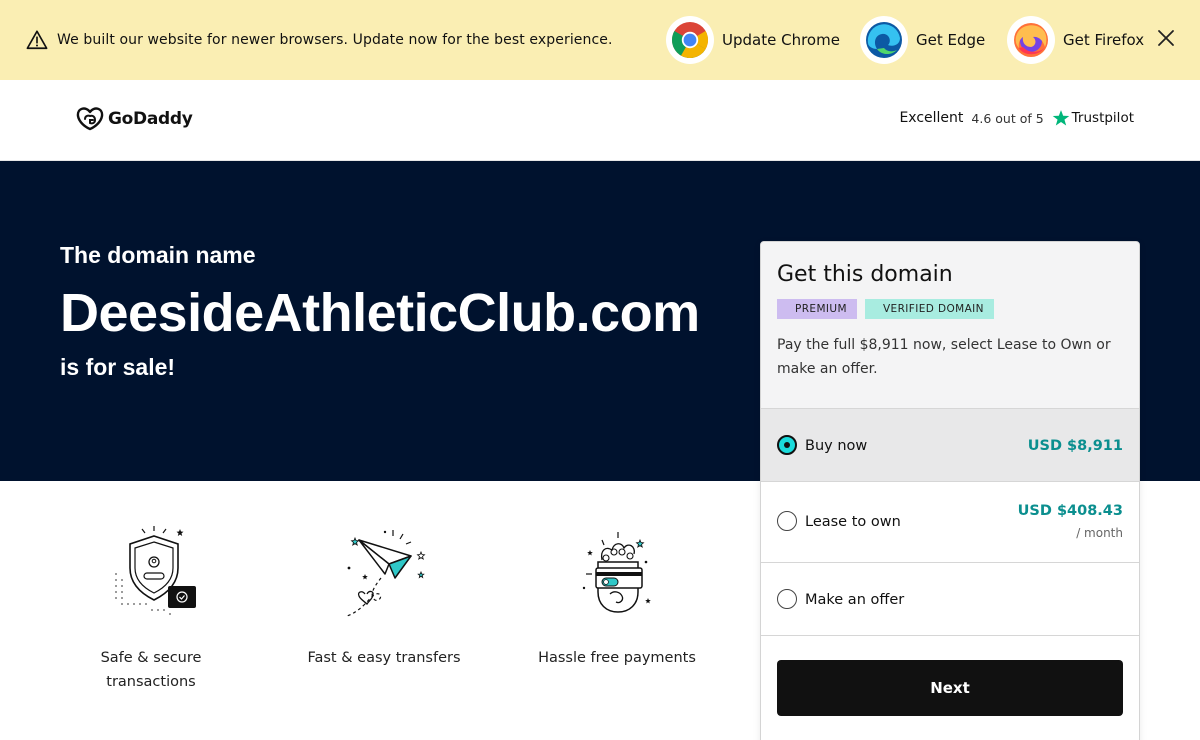 The image size is (1200, 740). I want to click on get-edge-link: Get Edge, so click(922, 40).